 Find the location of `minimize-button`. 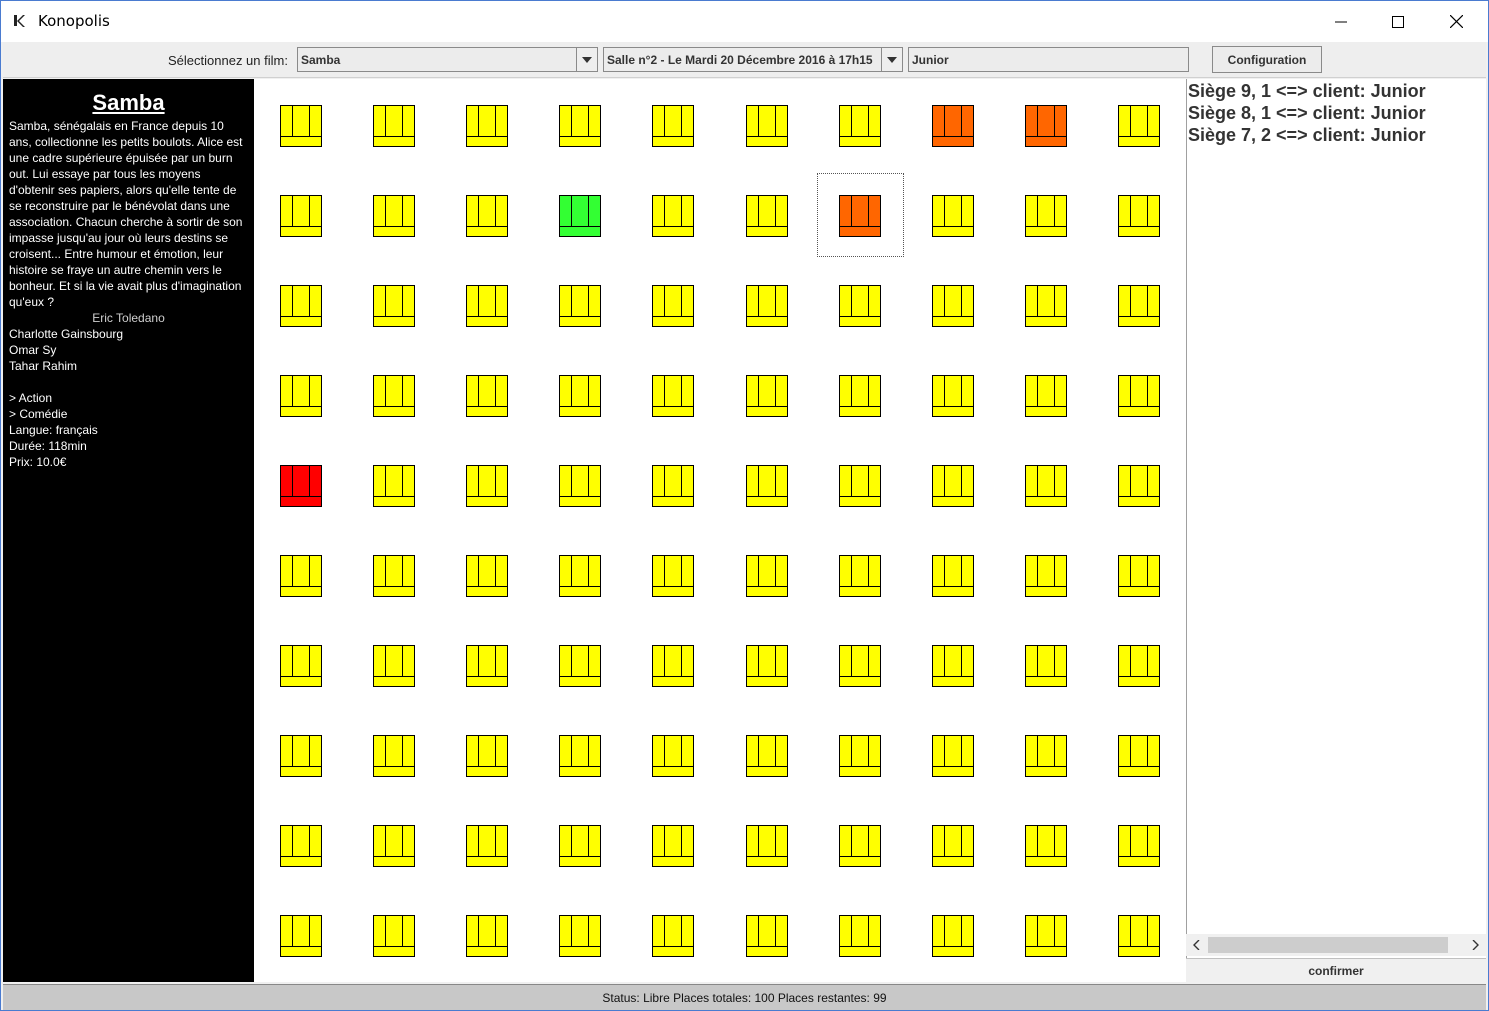

minimize-button is located at coordinates (1341, 21).